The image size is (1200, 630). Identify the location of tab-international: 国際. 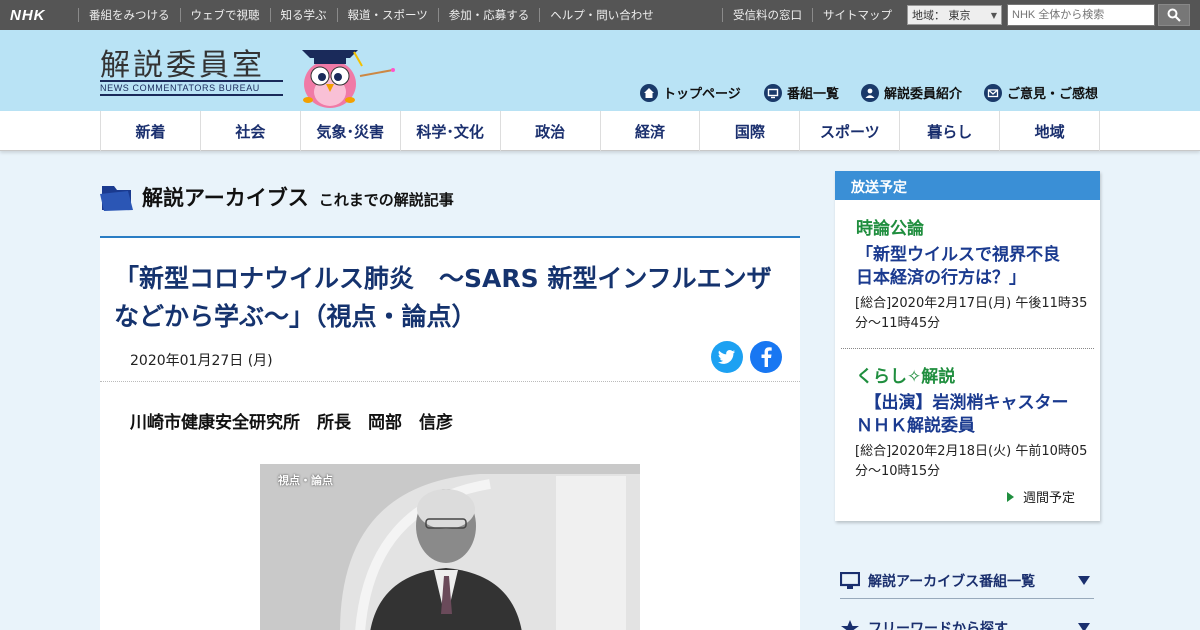
(750, 131).